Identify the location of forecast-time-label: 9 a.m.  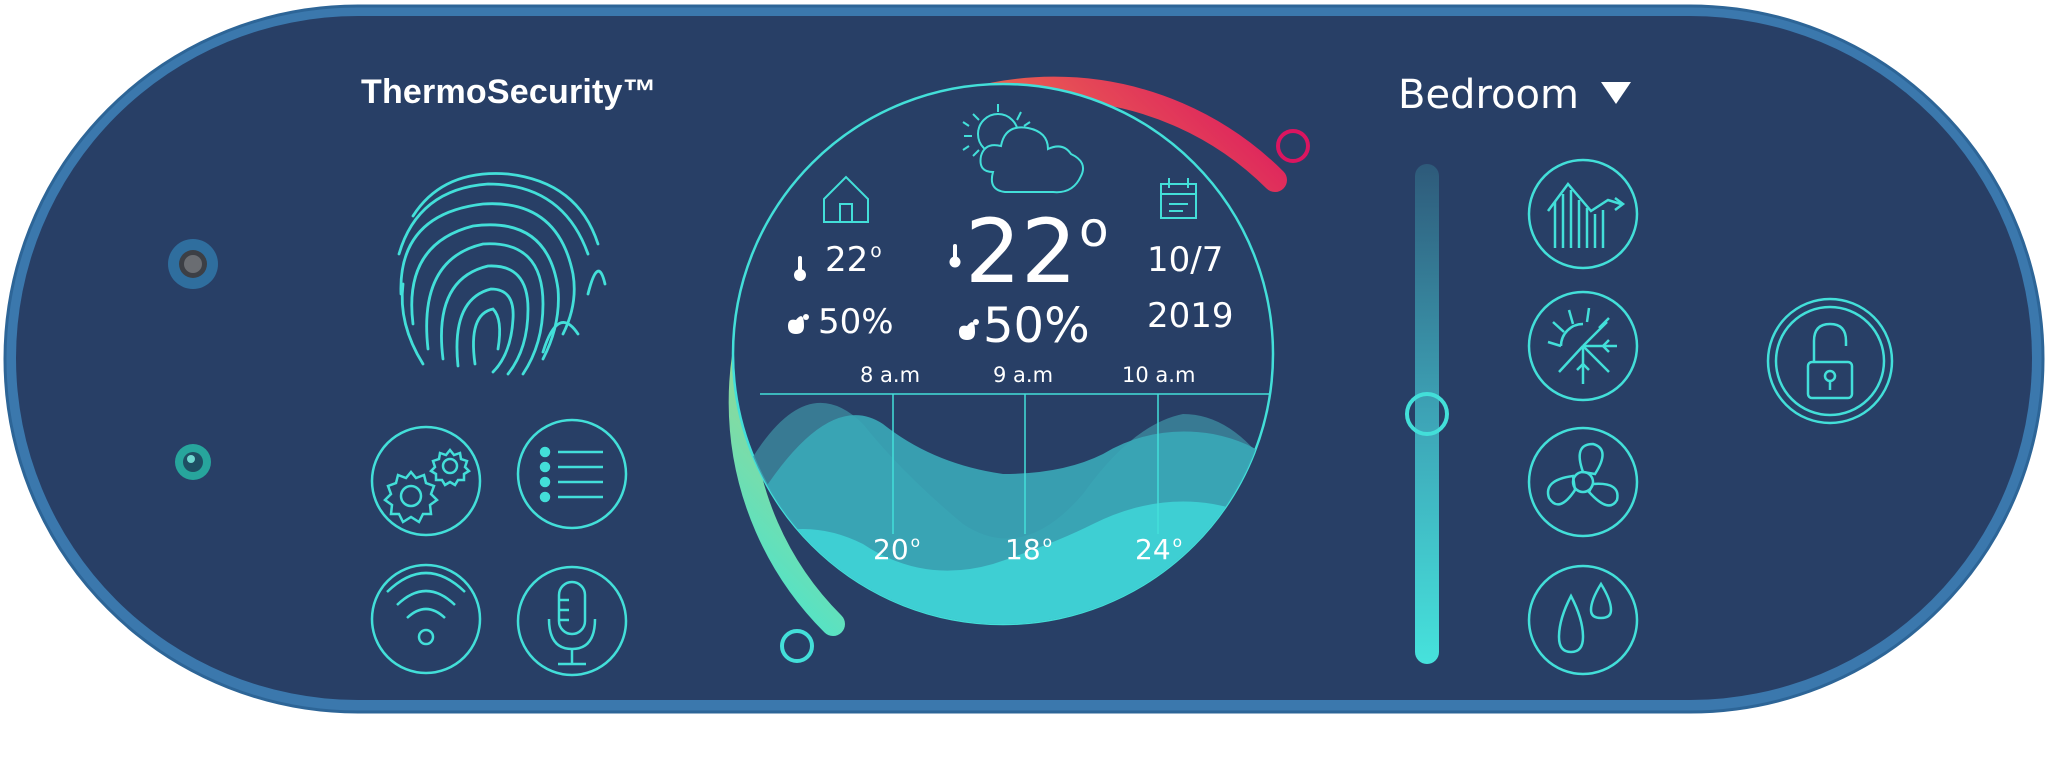
(1023, 375).